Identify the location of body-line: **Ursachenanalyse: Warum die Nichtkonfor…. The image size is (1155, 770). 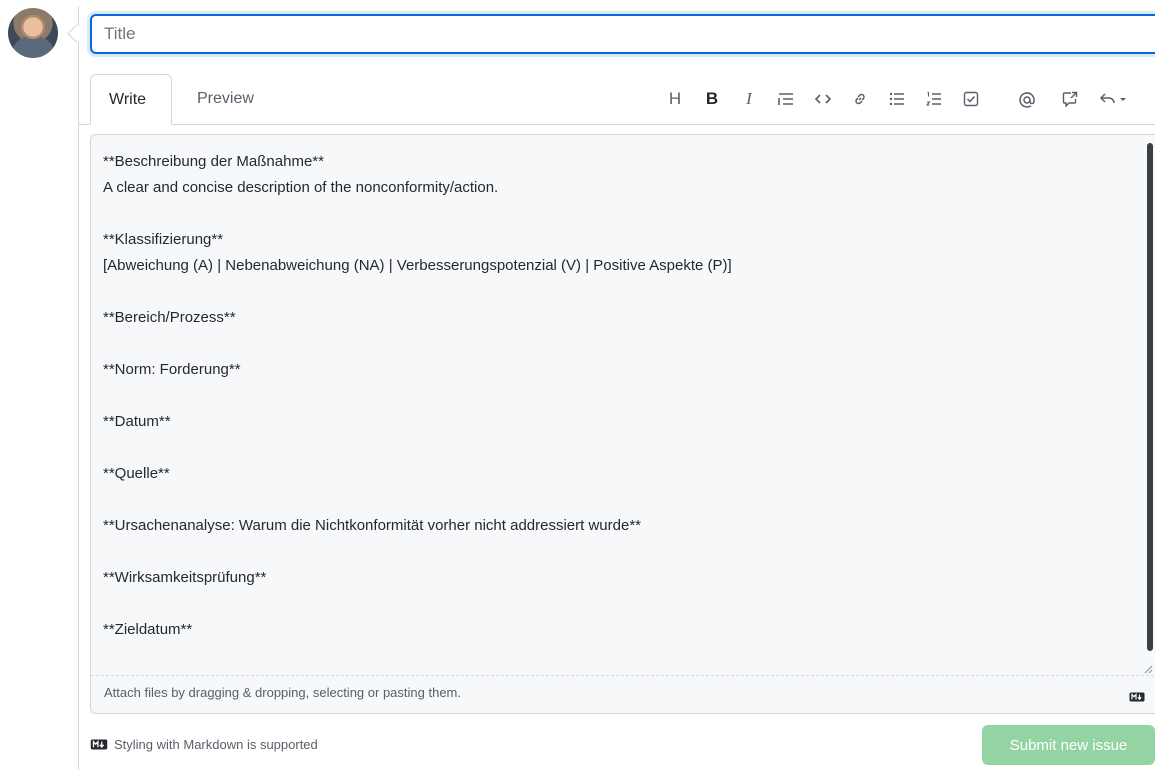
(372, 525).